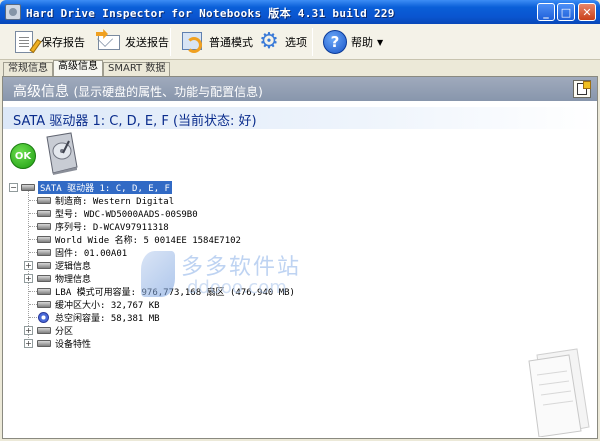  What do you see at coordinates (41, 92) in the screenshot?
I see `panel-title-text: 高级信息` at bounding box center [41, 92].